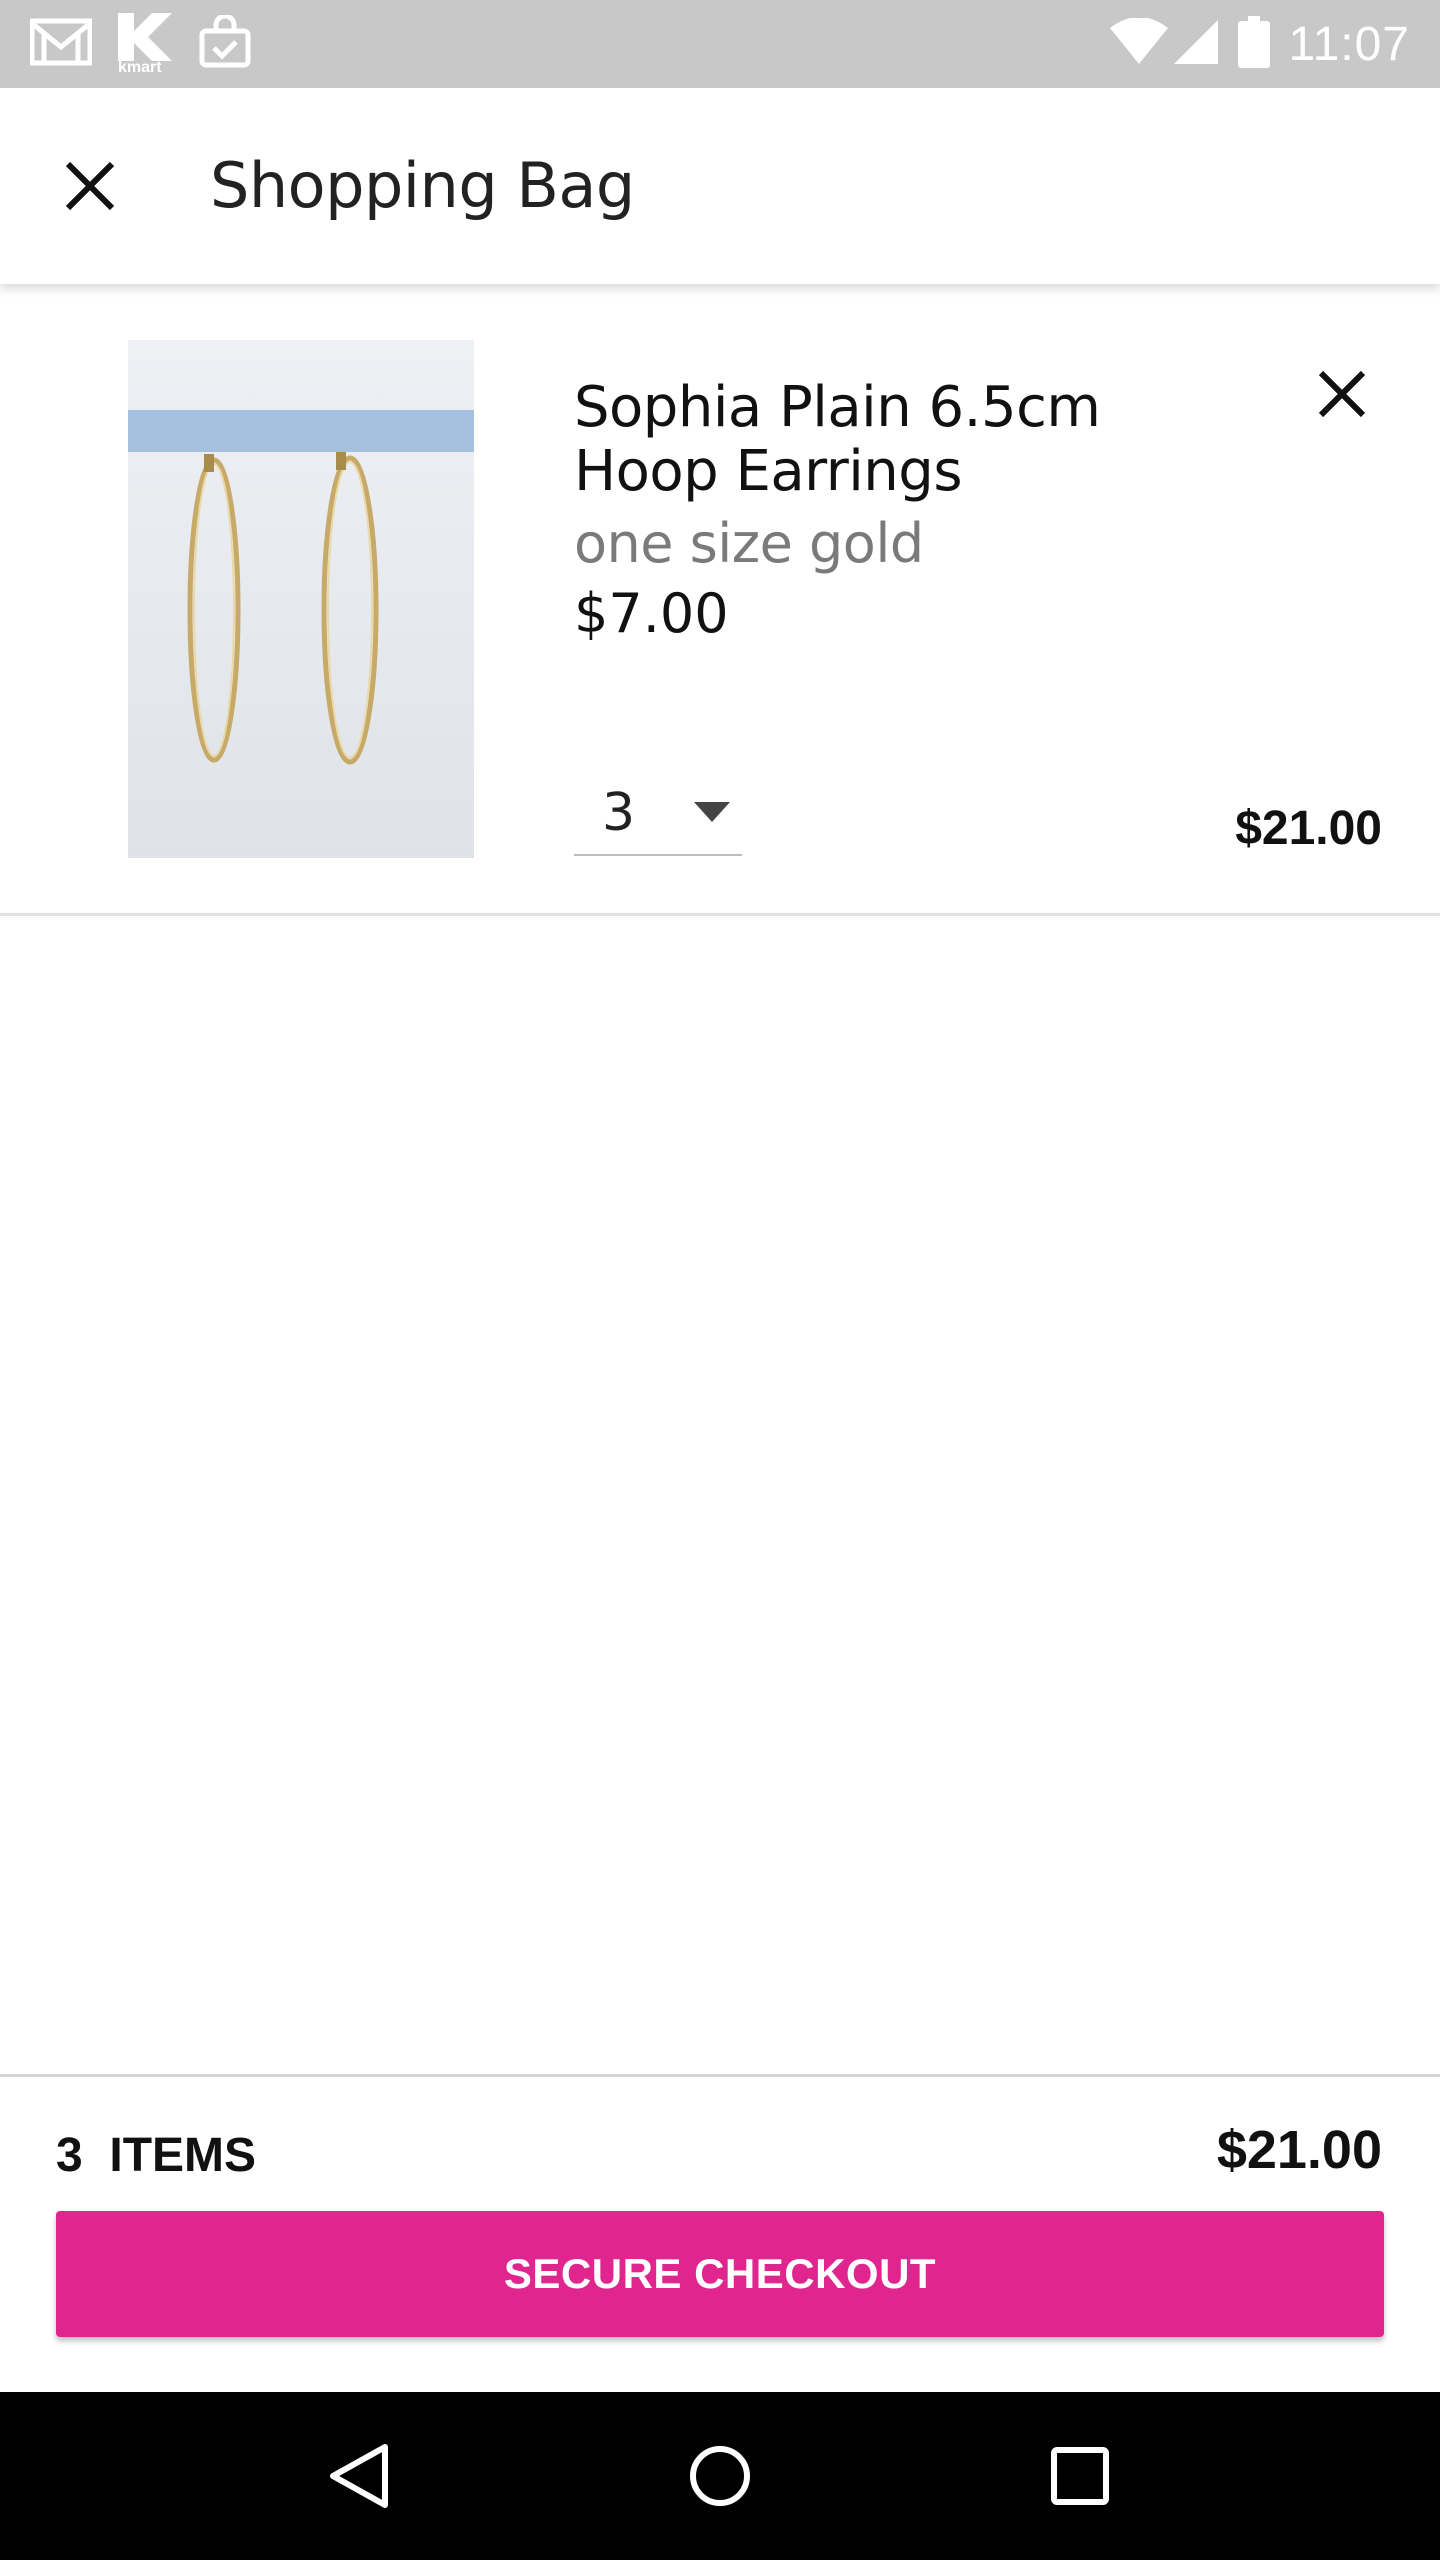 The height and width of the screenshot is (2560, 1440). What do you see at coordinates (1299, 2150) in the screenshot?
I see `order-total: $21.00` at bounding box center [1299, 2150].